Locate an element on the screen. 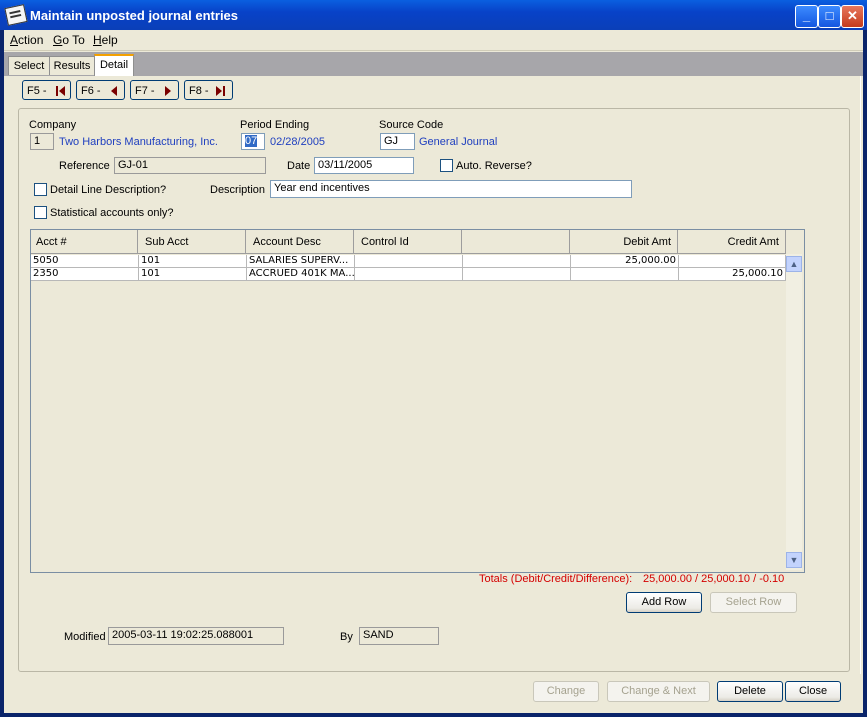 This screenshot has height=717, width=867. table-row-1-credit is located at coordinates (732, 261).